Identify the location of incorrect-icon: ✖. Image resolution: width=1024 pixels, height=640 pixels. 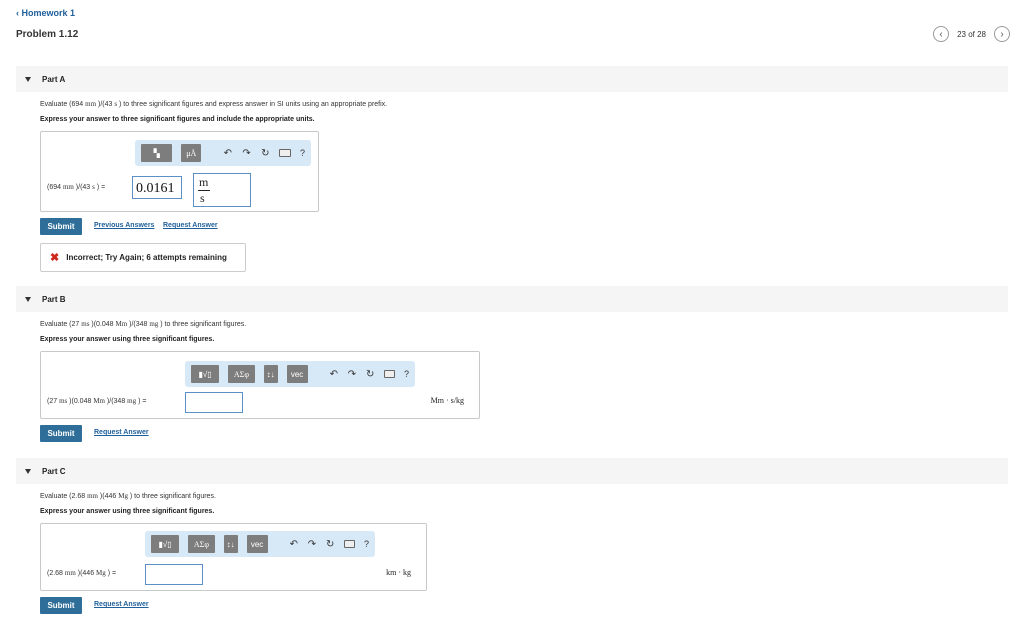
(55, 258).